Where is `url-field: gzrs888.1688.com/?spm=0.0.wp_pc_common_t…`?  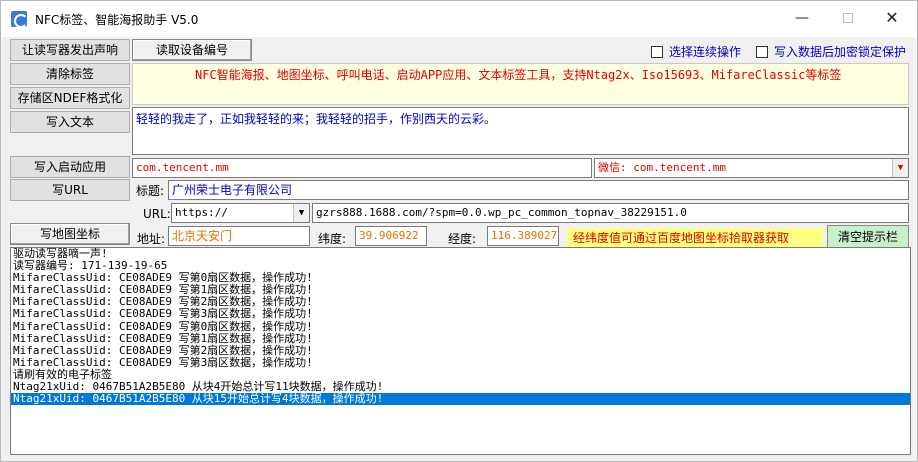 url-field: gzrs888.1688.com/?spm=0.0.wp_pc_common_t… is located at coordinates (610, 213).